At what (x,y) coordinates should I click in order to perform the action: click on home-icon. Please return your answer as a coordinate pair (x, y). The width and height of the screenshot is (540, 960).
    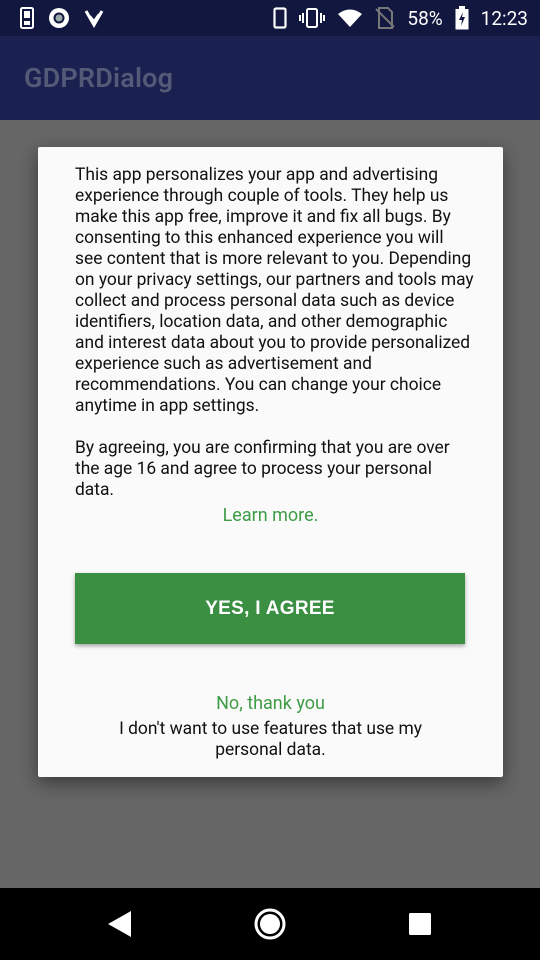
    Looking at the image, I should click on (270, 924).